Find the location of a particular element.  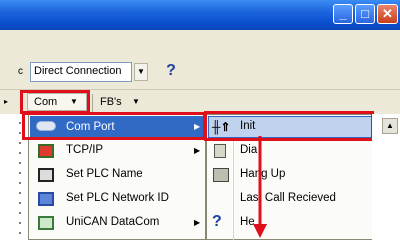

close-icon: ✕ is located at coordinates (387, 13).